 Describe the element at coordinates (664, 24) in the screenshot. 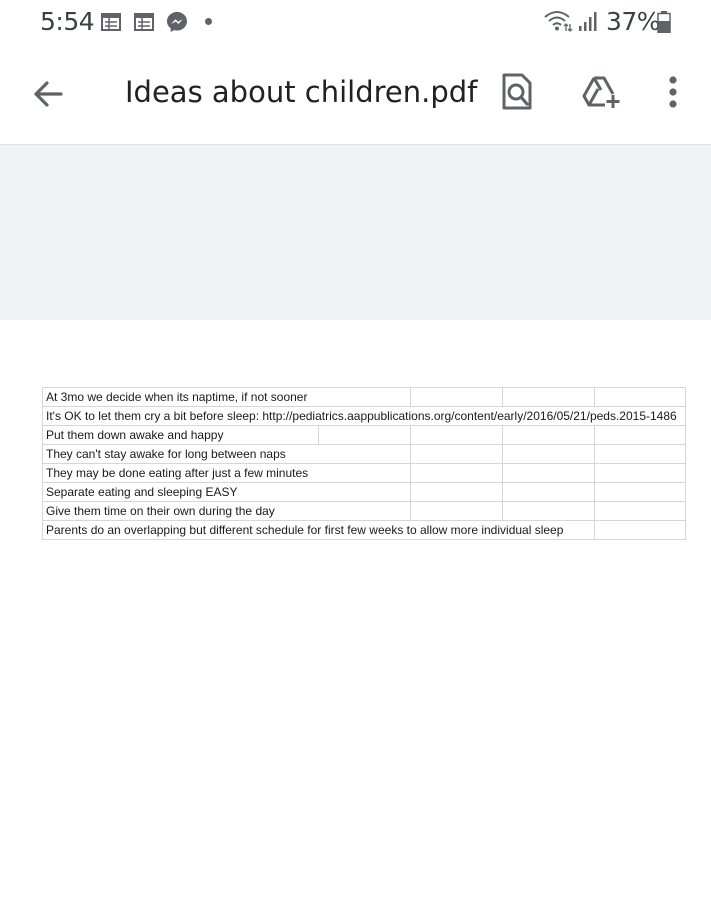

I see `battery-icon` at that location.